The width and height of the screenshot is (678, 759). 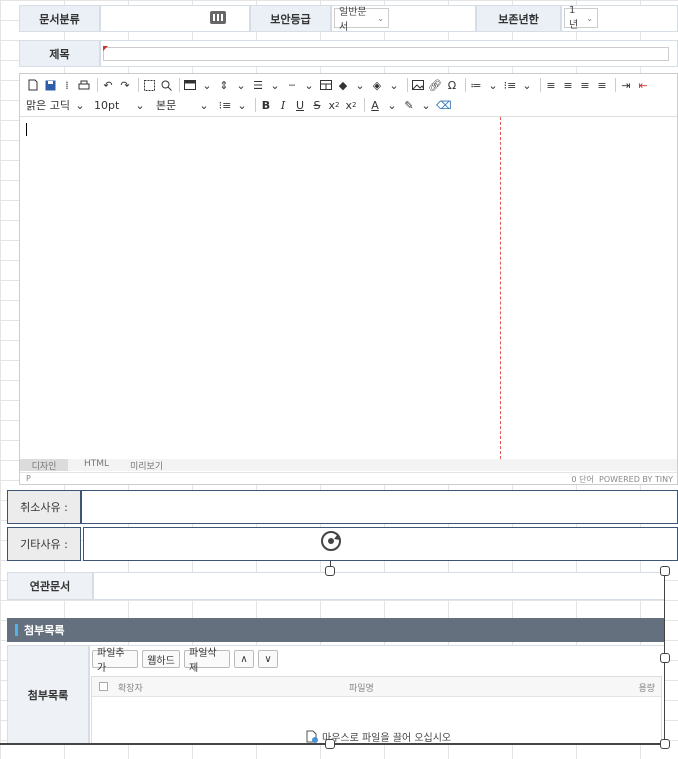 I want to click on page-break-icon: ⁞, so click(x=67, y=85).